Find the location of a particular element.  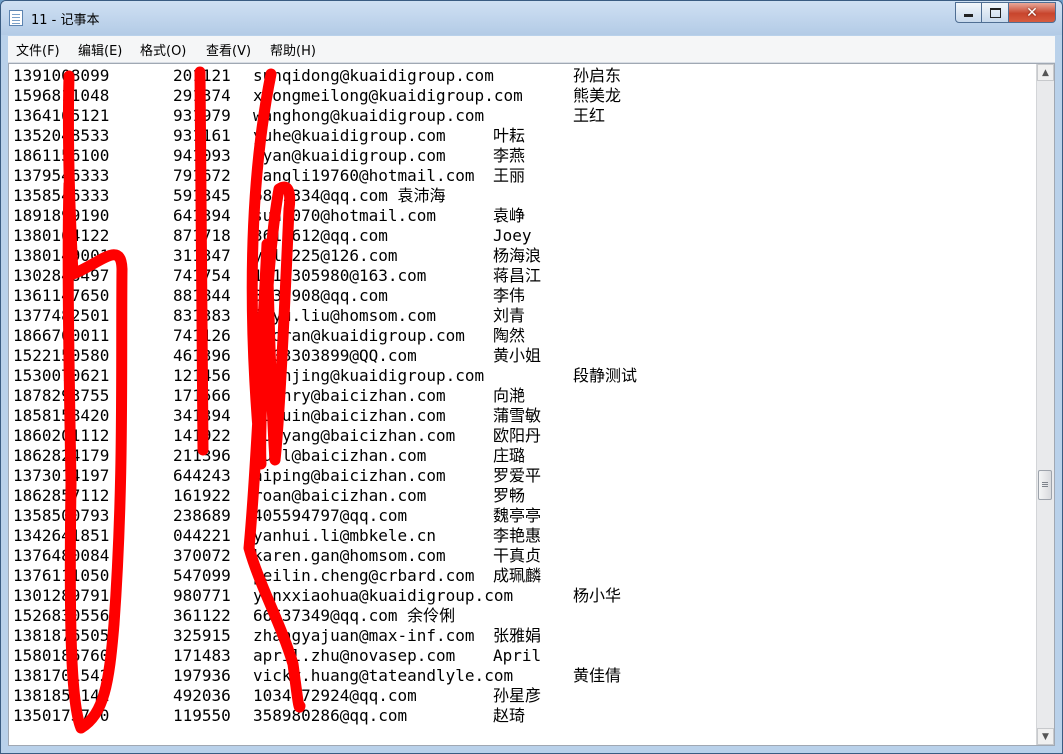

menu-view: 查看(V) is located at coordinates (228, 49).